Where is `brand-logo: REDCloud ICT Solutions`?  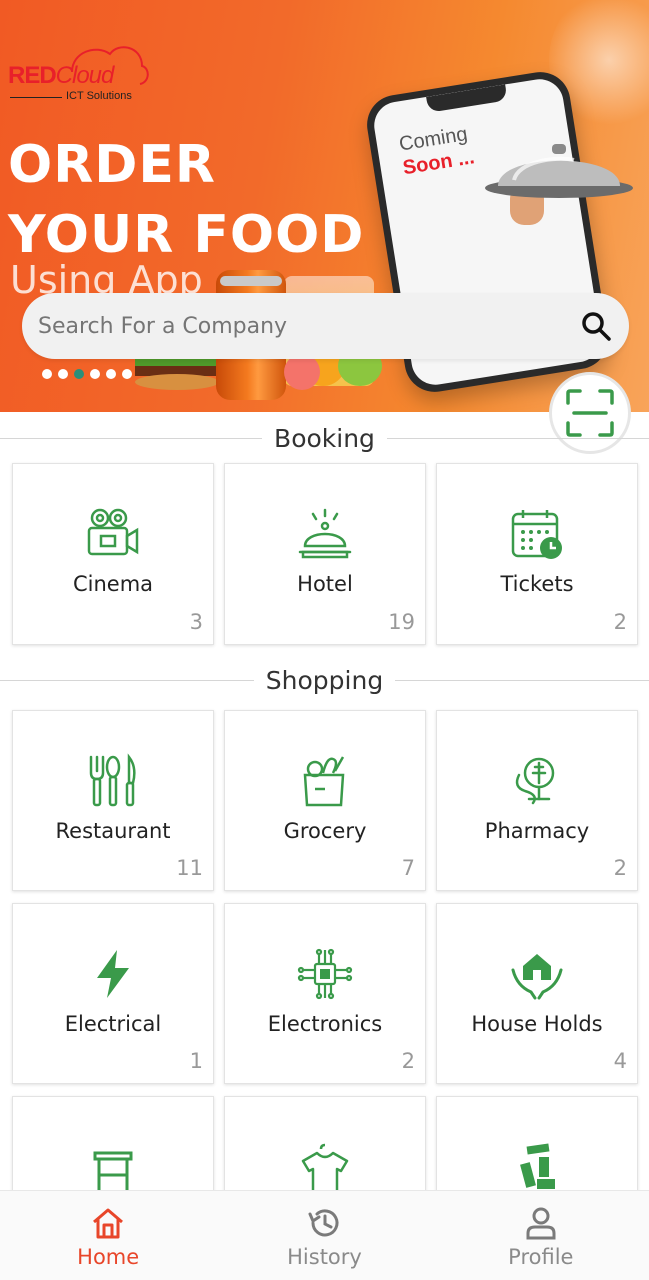 brand-logo: REDCloud ICT Solutions is located at coordinates (78, 74).